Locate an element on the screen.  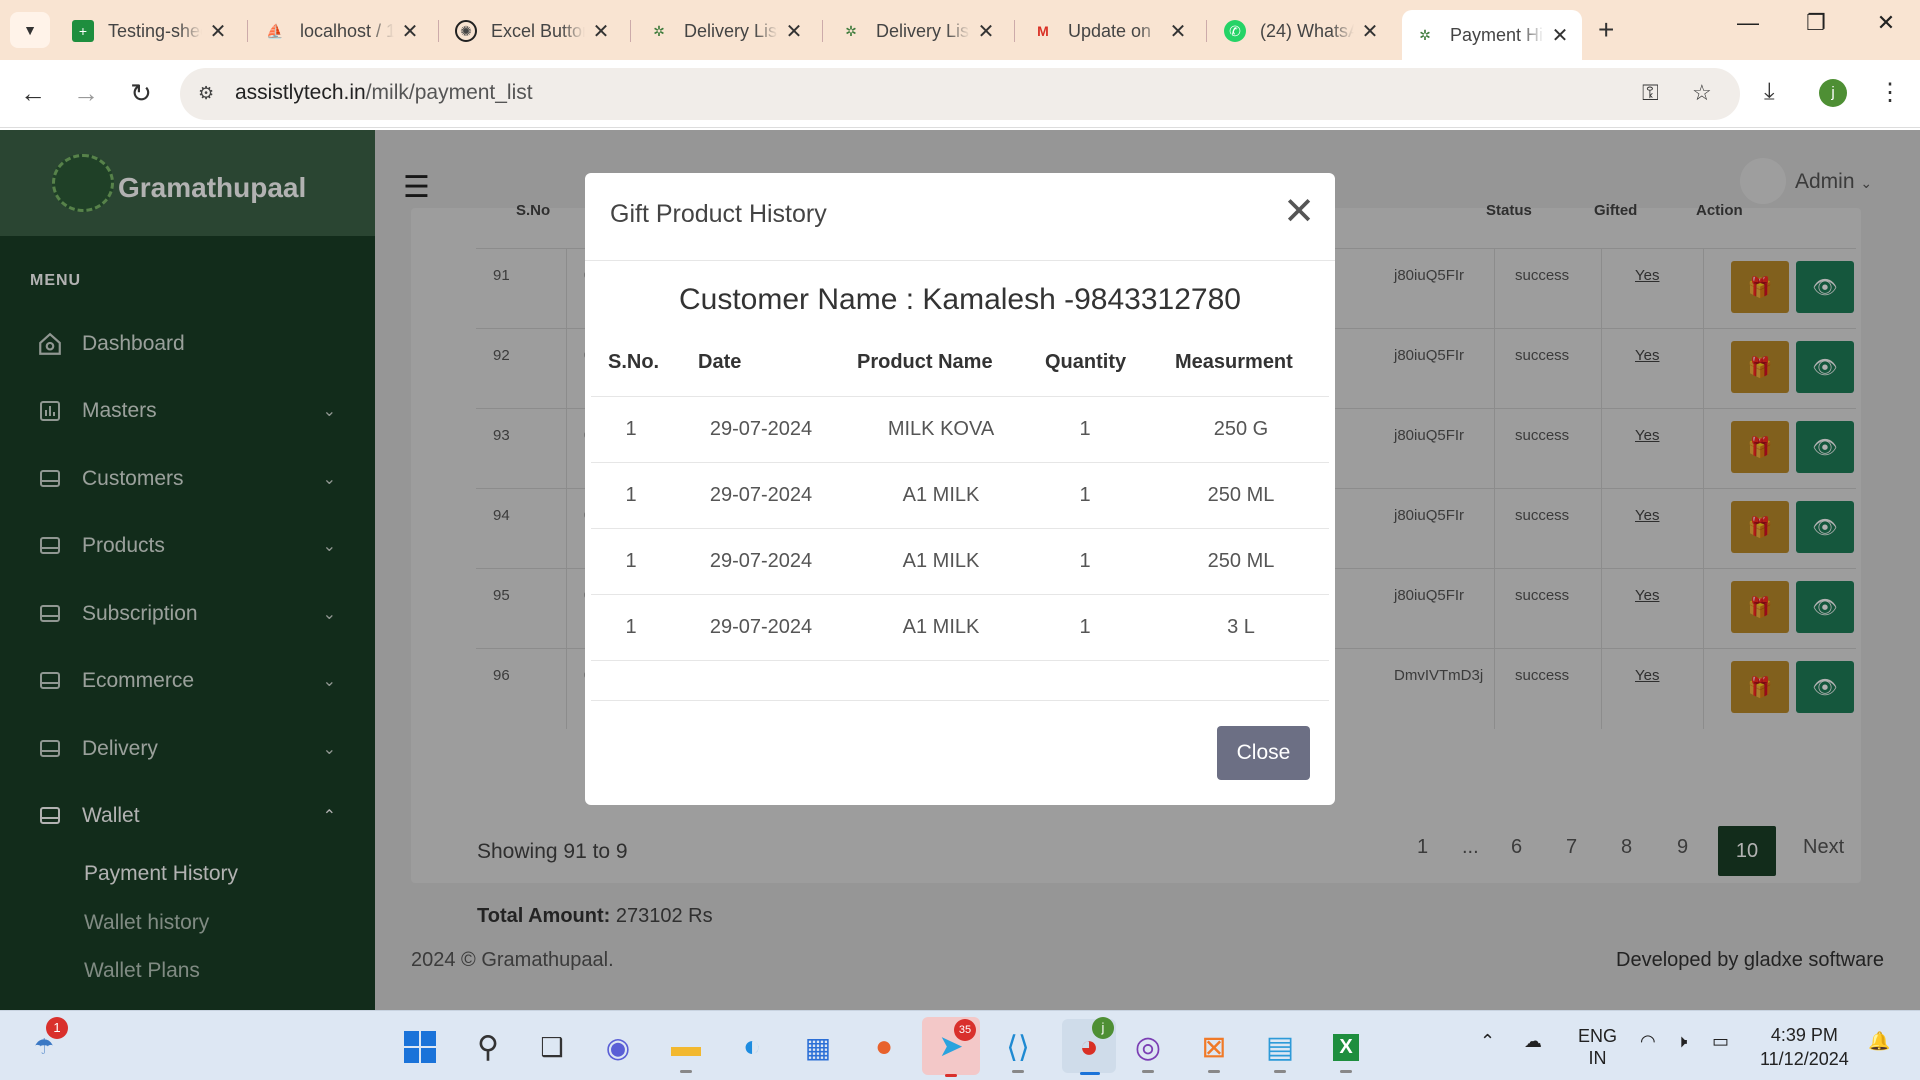
github-desktop-icon: ◎ is located at coordinates (1148, 1050).